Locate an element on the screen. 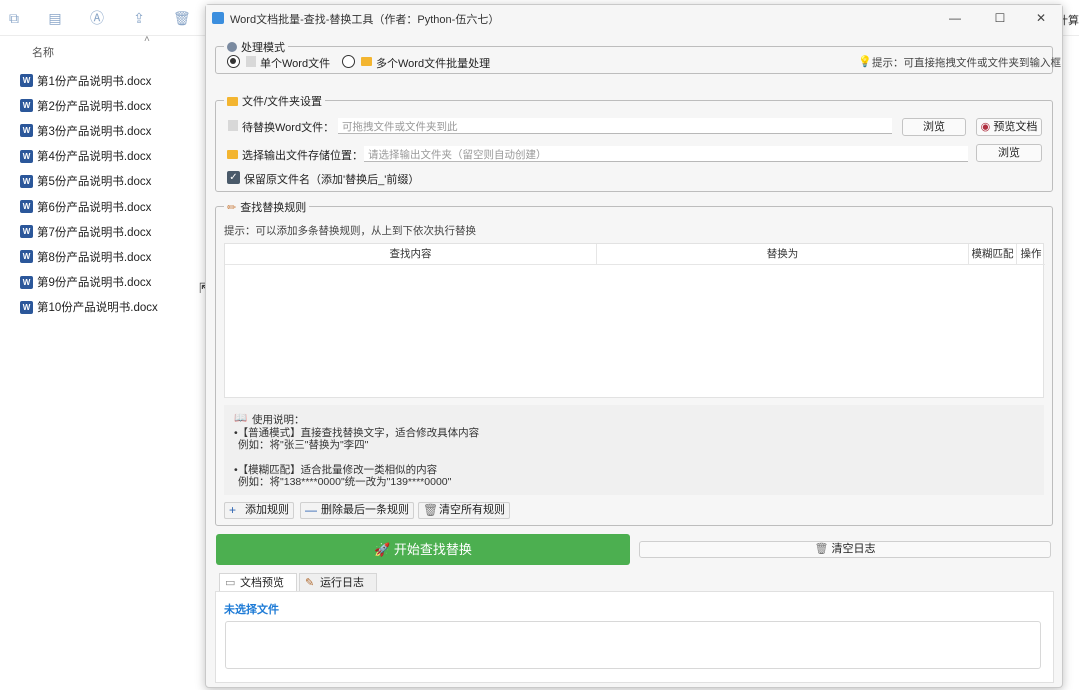 The width and height of the screenshot is (1079, 690). sort-up-icon: ˄ is located at coordinates (147, 39).